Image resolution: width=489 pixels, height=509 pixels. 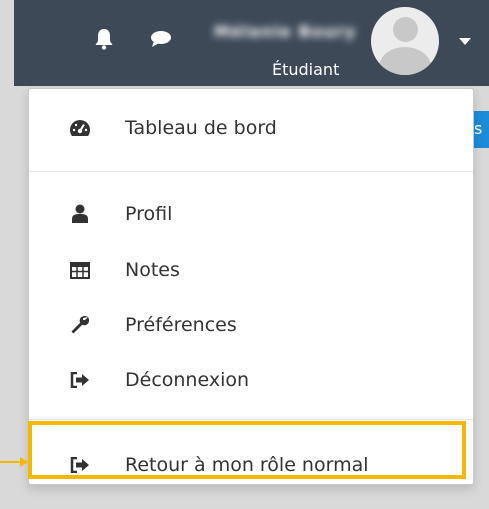 I want to click on menu-item-label: Notes, so click(x=152, y=270).